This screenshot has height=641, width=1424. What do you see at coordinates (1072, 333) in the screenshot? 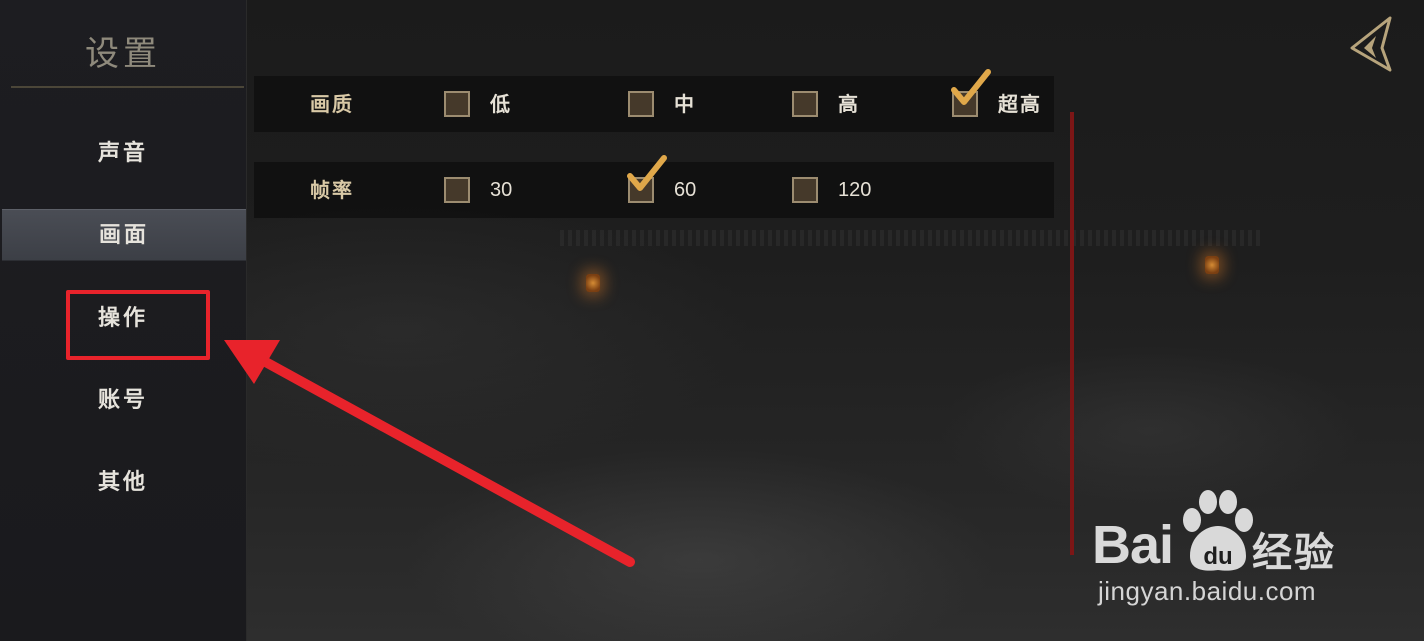
I see `scrollbar` at bounding box center [1072, 333].